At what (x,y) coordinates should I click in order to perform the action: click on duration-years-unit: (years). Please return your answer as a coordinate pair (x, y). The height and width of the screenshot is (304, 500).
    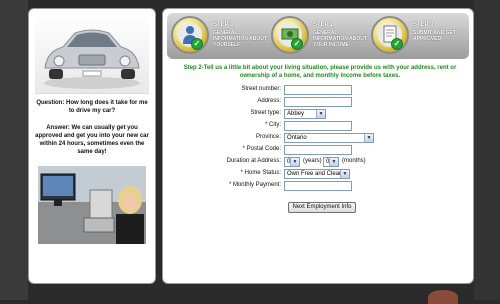
    Looking at the image, I should click on (312, 161).